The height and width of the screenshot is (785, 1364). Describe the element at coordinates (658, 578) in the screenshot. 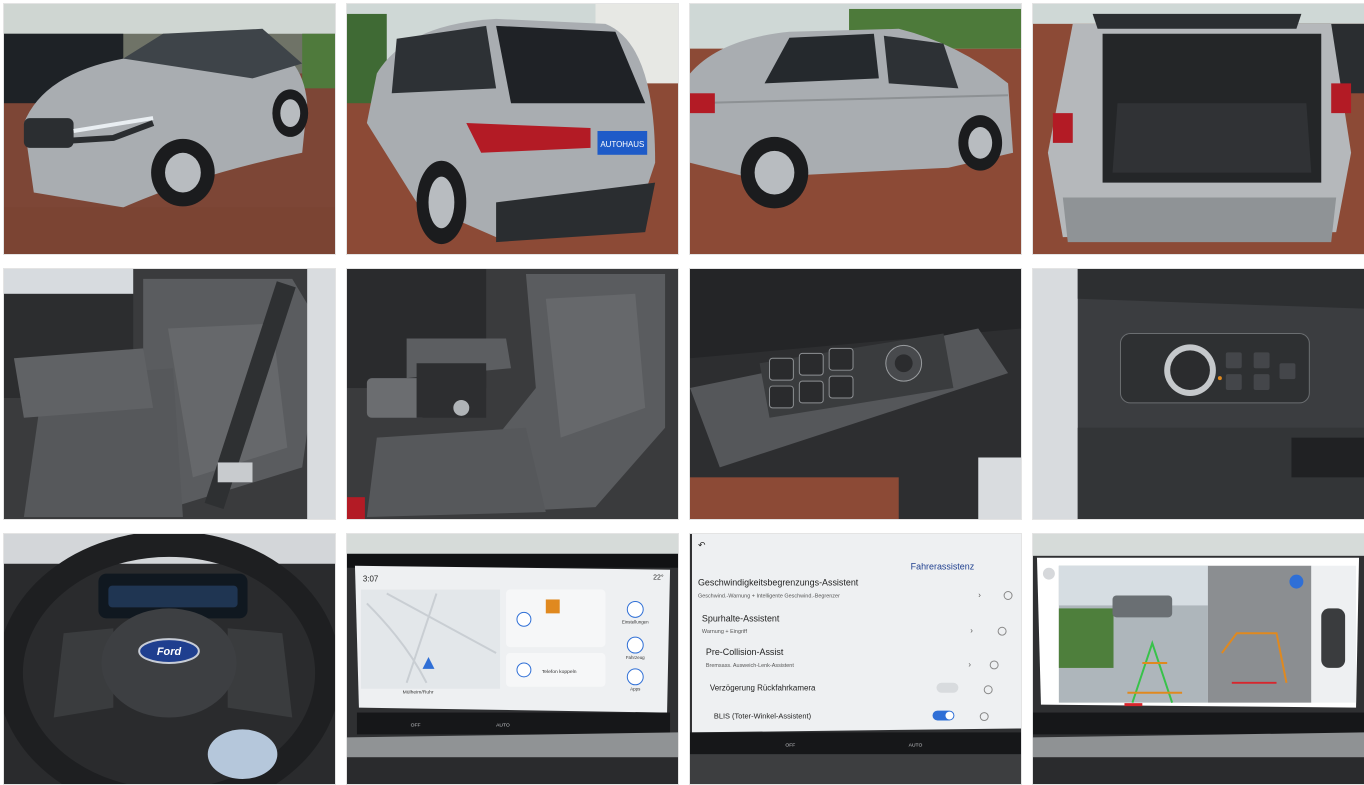

I see `screen-temperature: 22°` at that location.